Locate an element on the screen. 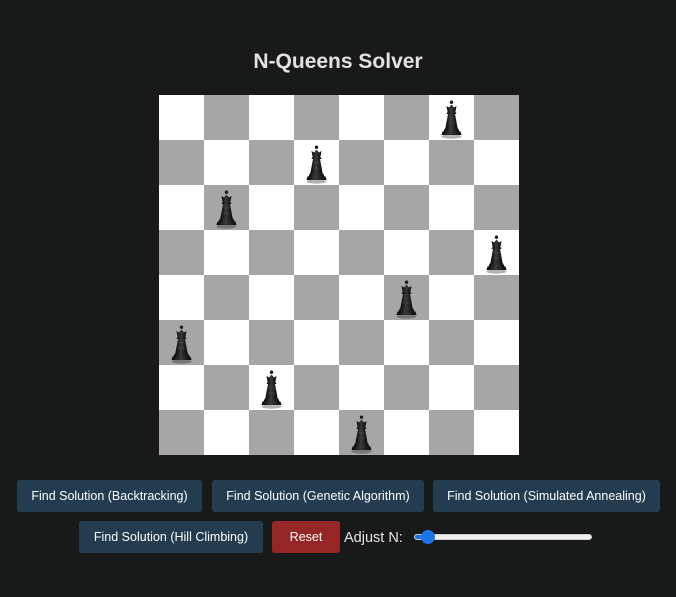 The image size is (676, 597). page-title: N-Queens Solver is located at coordinates (338, 61).